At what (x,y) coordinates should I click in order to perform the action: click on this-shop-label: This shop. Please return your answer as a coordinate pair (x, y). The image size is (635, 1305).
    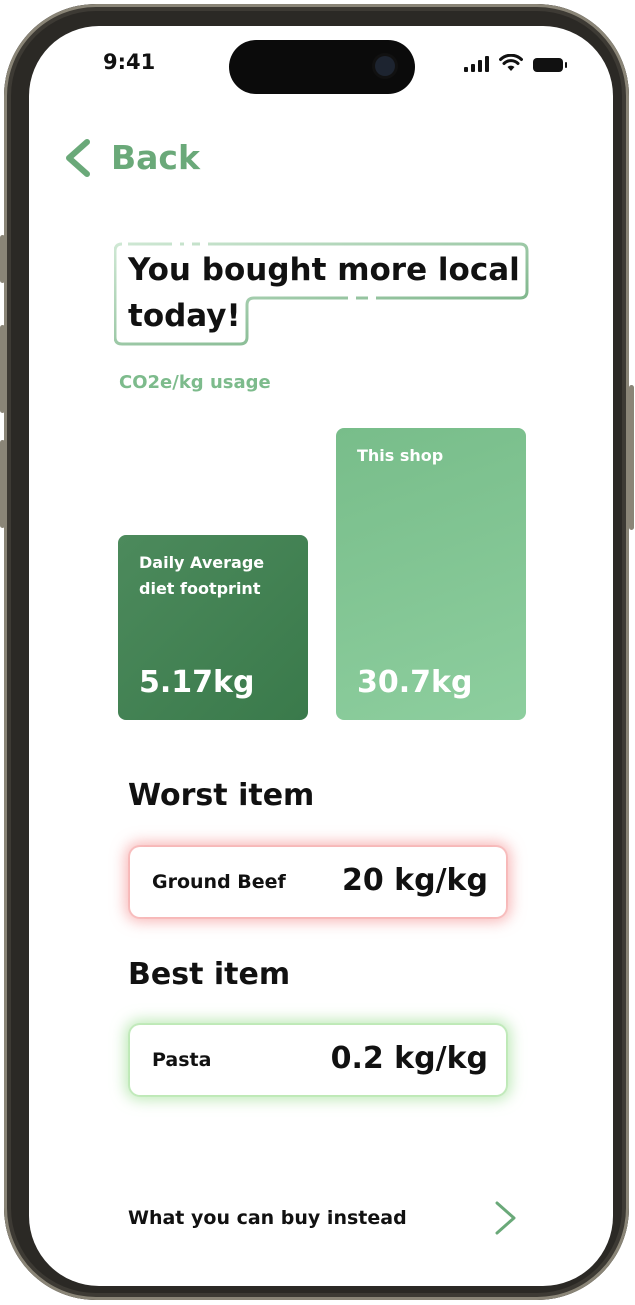
    Looking at the image, I should click on (400, 455).